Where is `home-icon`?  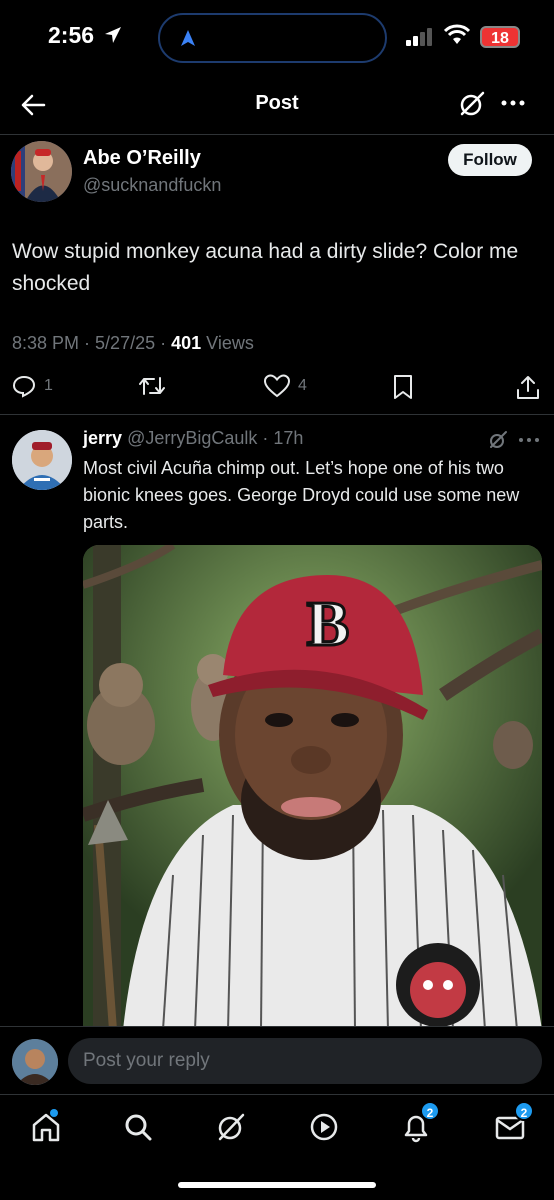 home-icon is located at coordinates (46, 1127).